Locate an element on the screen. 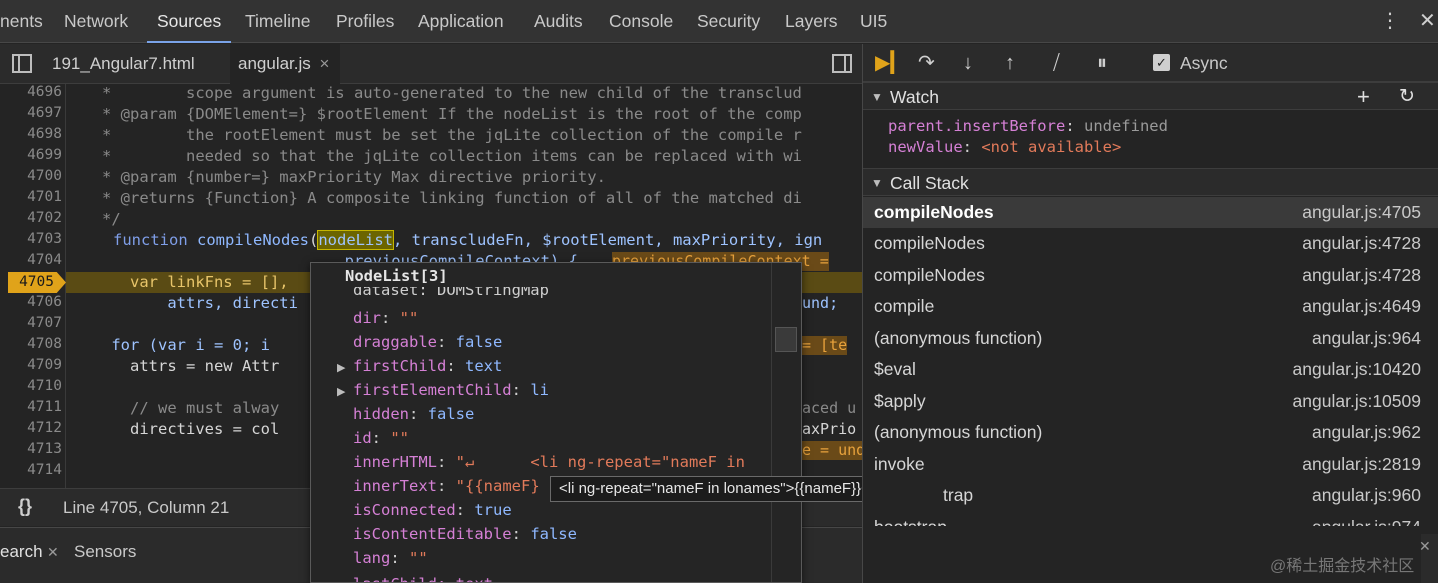 This screenshot has height=583, width=1438. async-checkbox: ✓ is located at coordinates (1161, 62).